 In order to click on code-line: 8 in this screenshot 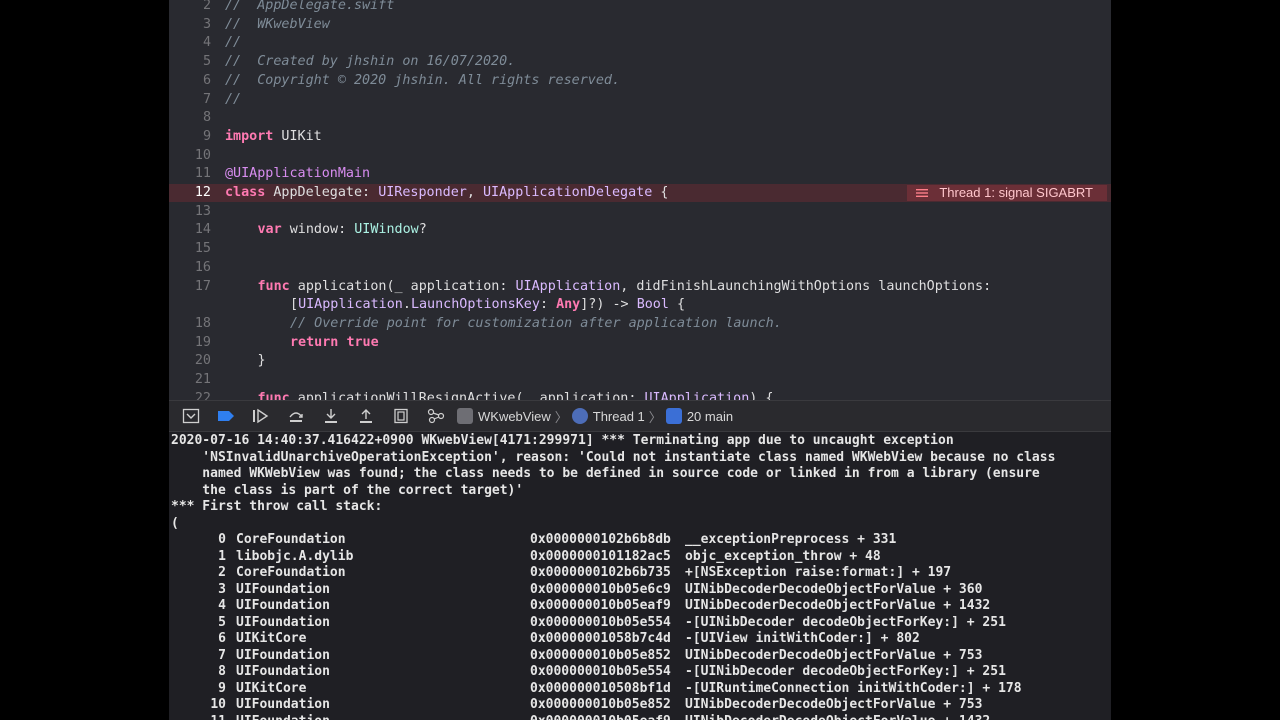, I will do `click(640, 118)`.